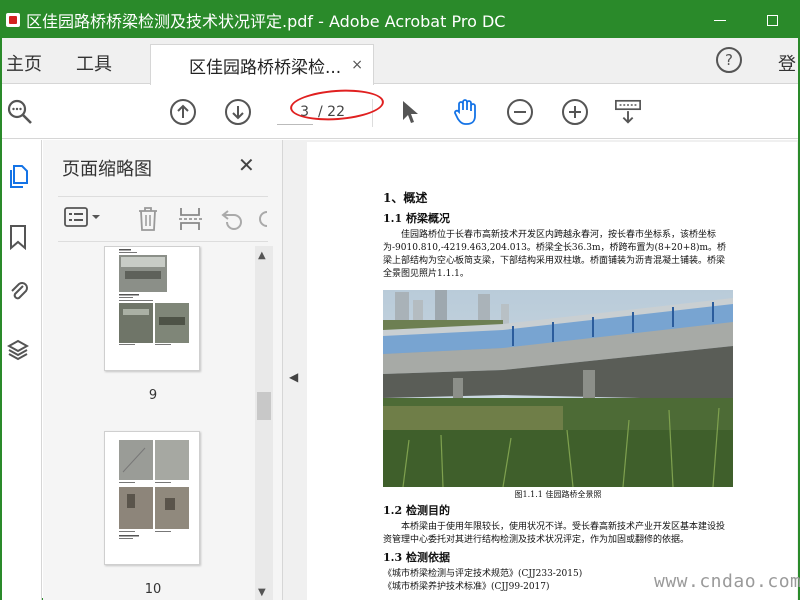  What do you see at coordinates (400, 61) in the screenshot?
I see `tab-bar: 主页 工具 区佳园路桥桥梁检... × ? 登` at bounding box center [400, 61].